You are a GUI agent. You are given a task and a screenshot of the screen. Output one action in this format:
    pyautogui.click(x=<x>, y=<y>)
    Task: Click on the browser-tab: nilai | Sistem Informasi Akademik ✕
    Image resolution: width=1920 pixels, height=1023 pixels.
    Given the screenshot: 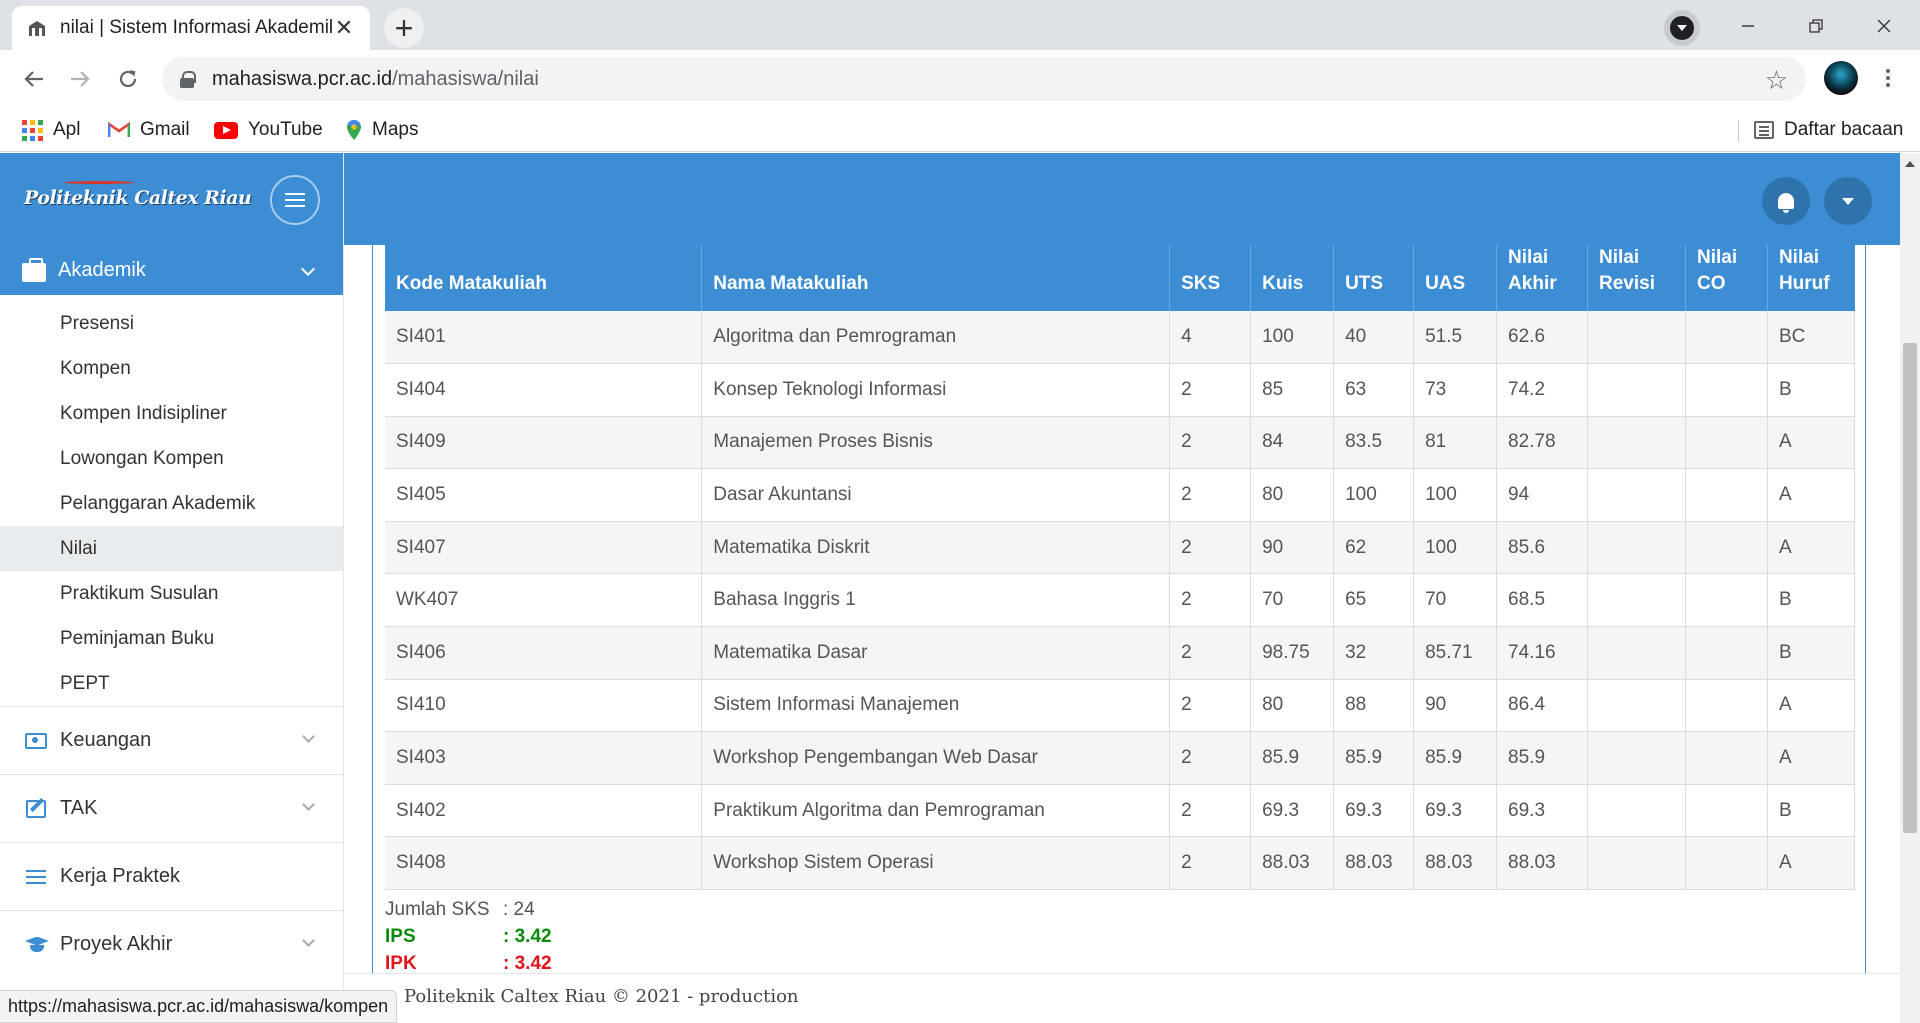 What is the action you would take?
    pyautogui.click(x=191, y=28)
    